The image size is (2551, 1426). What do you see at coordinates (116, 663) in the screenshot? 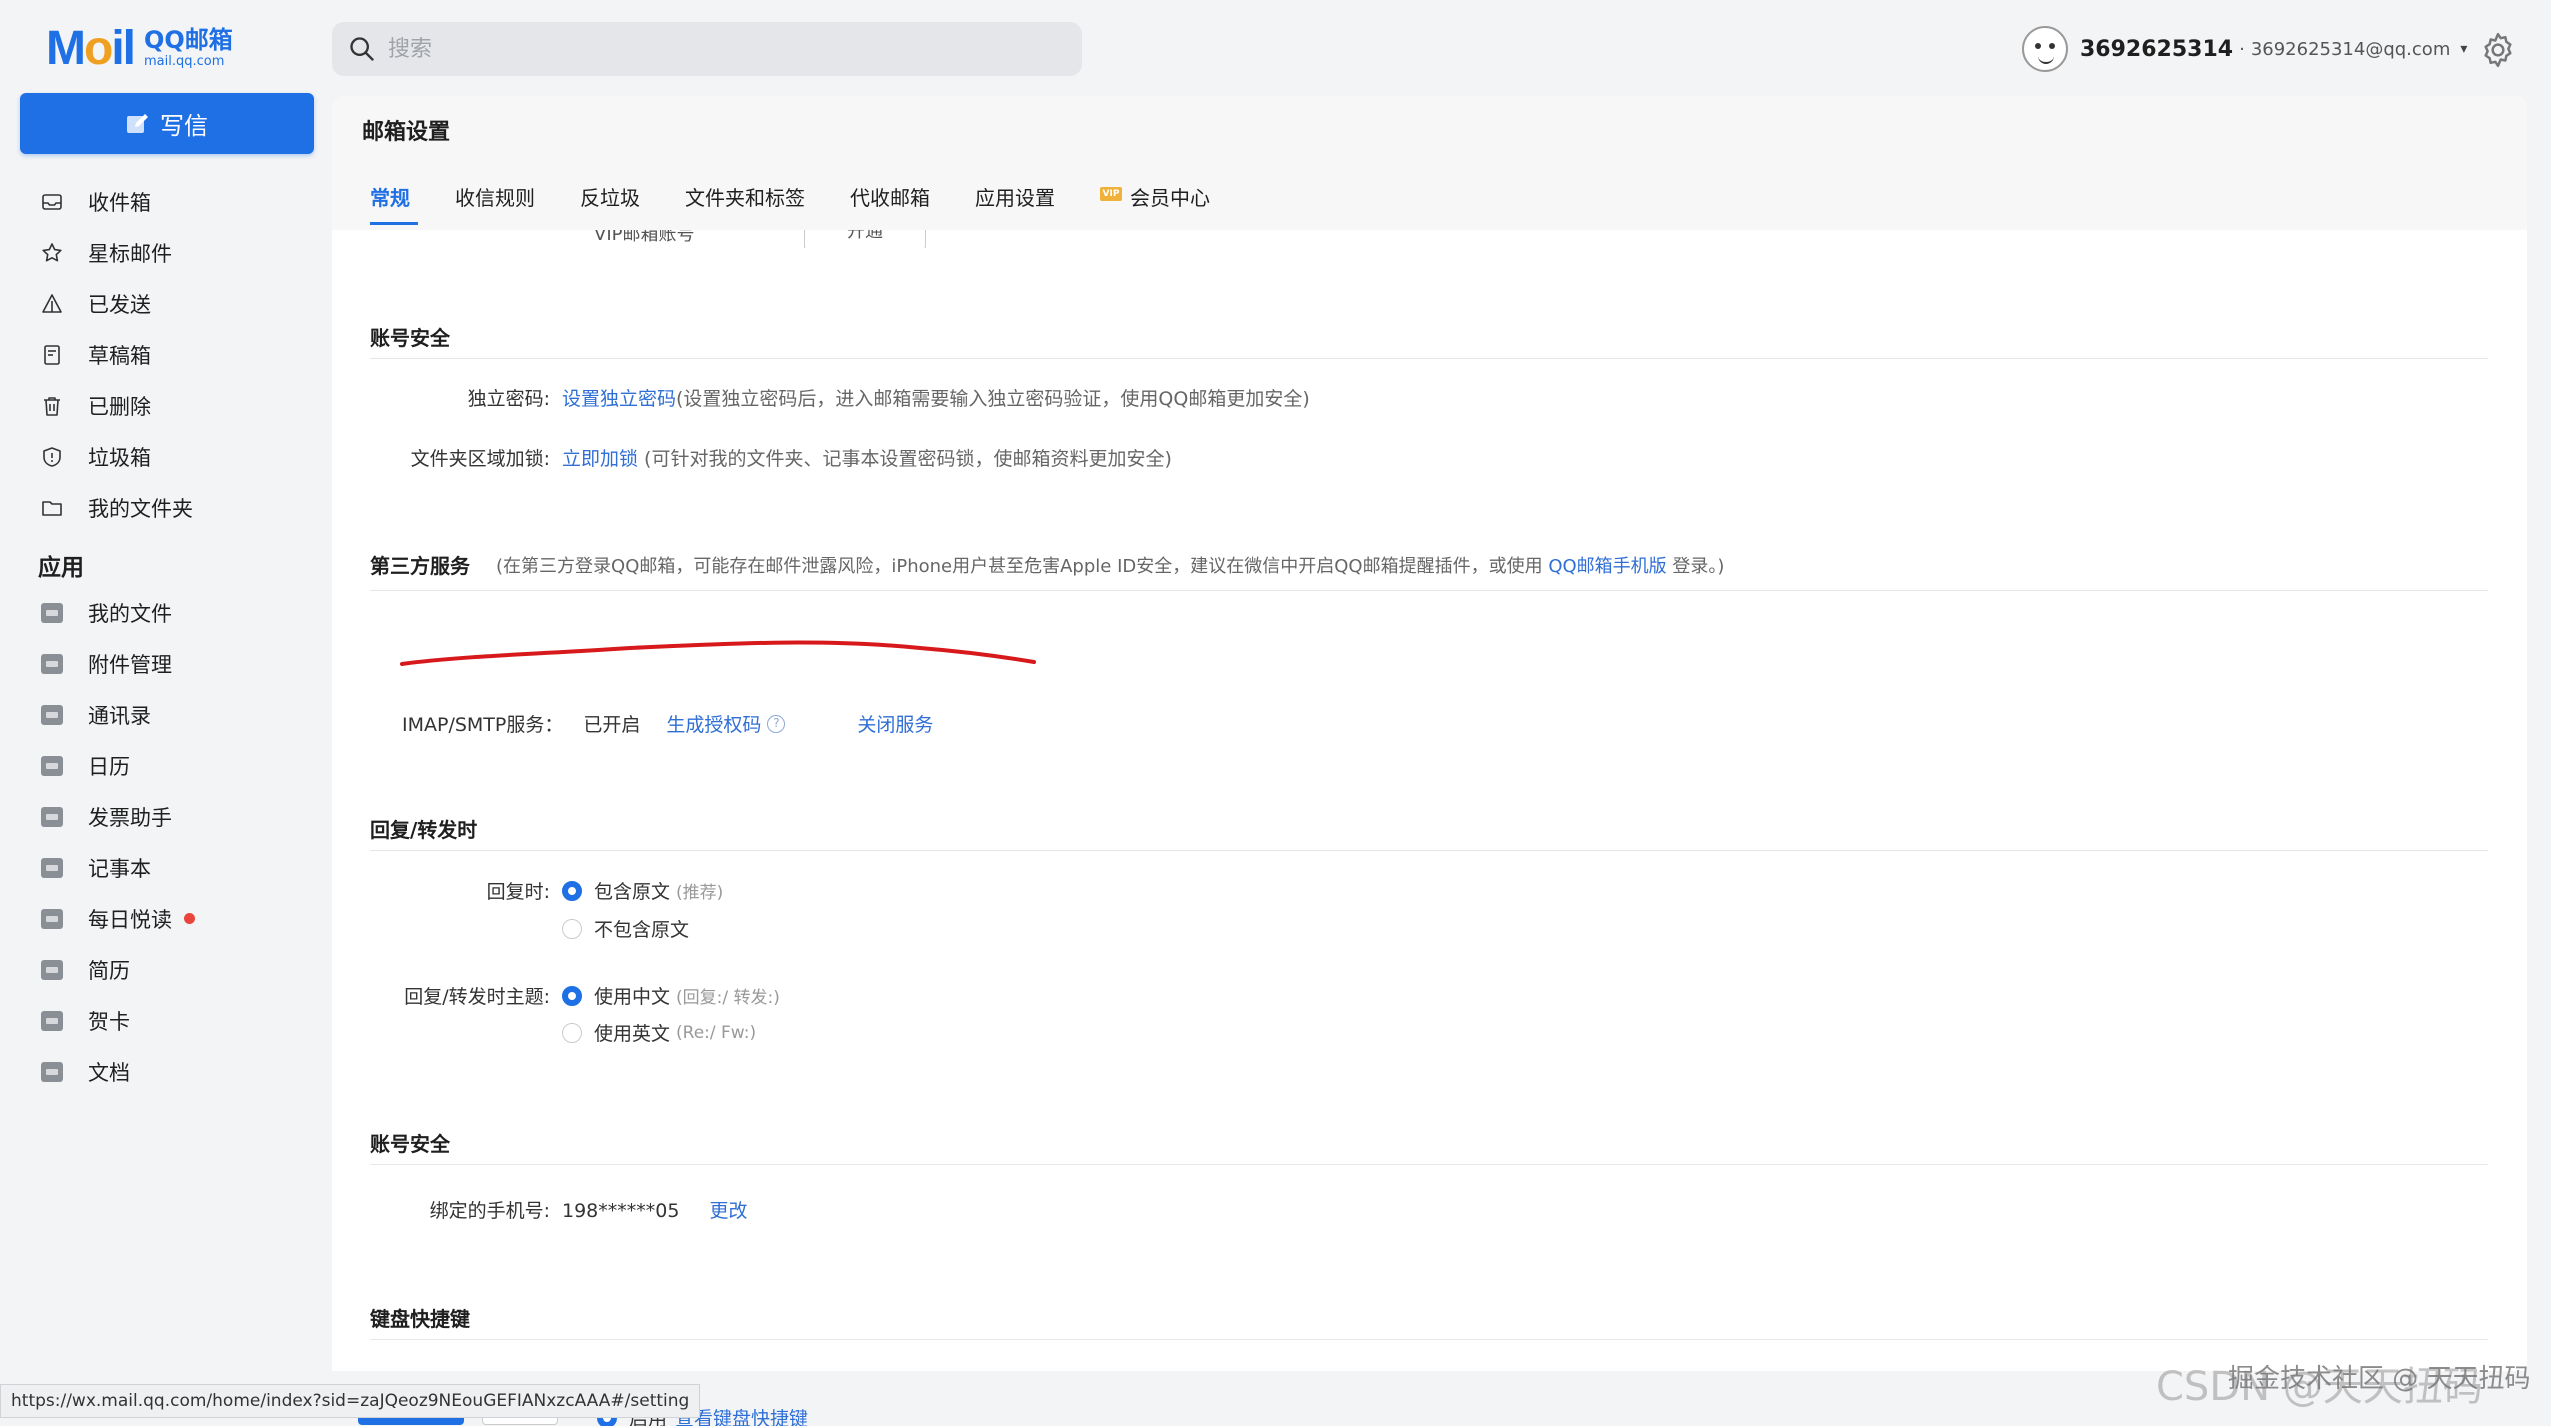
I see `app-item-attachments: 附件管理` at bounding box center [116, 663].